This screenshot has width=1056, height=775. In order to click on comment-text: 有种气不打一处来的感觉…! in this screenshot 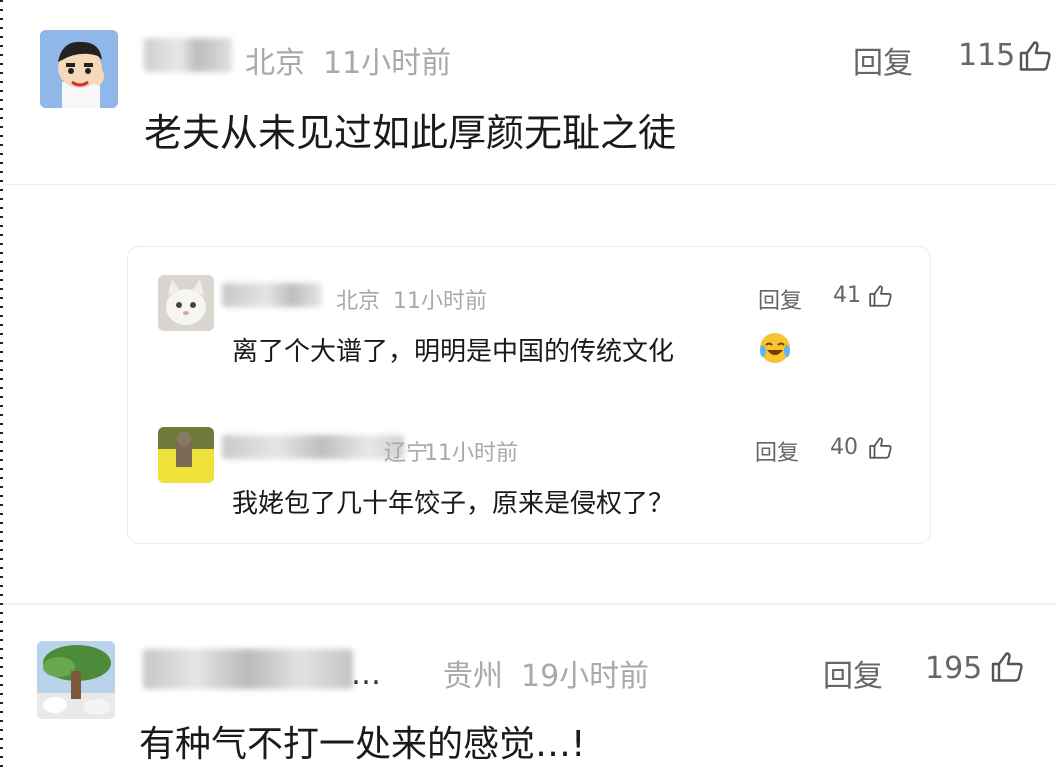, I will do `click(362, 744)`.